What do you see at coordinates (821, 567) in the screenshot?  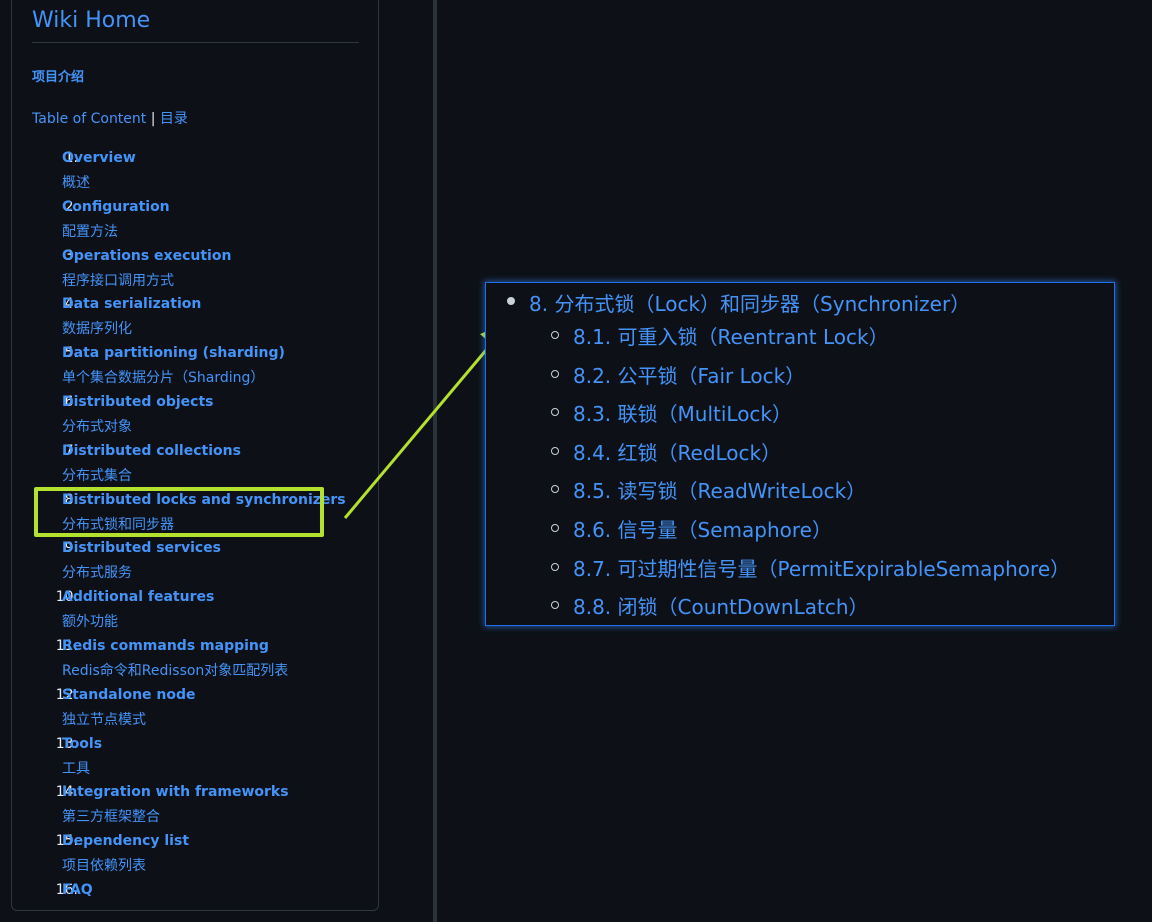 I see `subsection-link: 8.7. 可过期性信号量（PermitExpirableSemaphore）` at bounding box center [821, 567].